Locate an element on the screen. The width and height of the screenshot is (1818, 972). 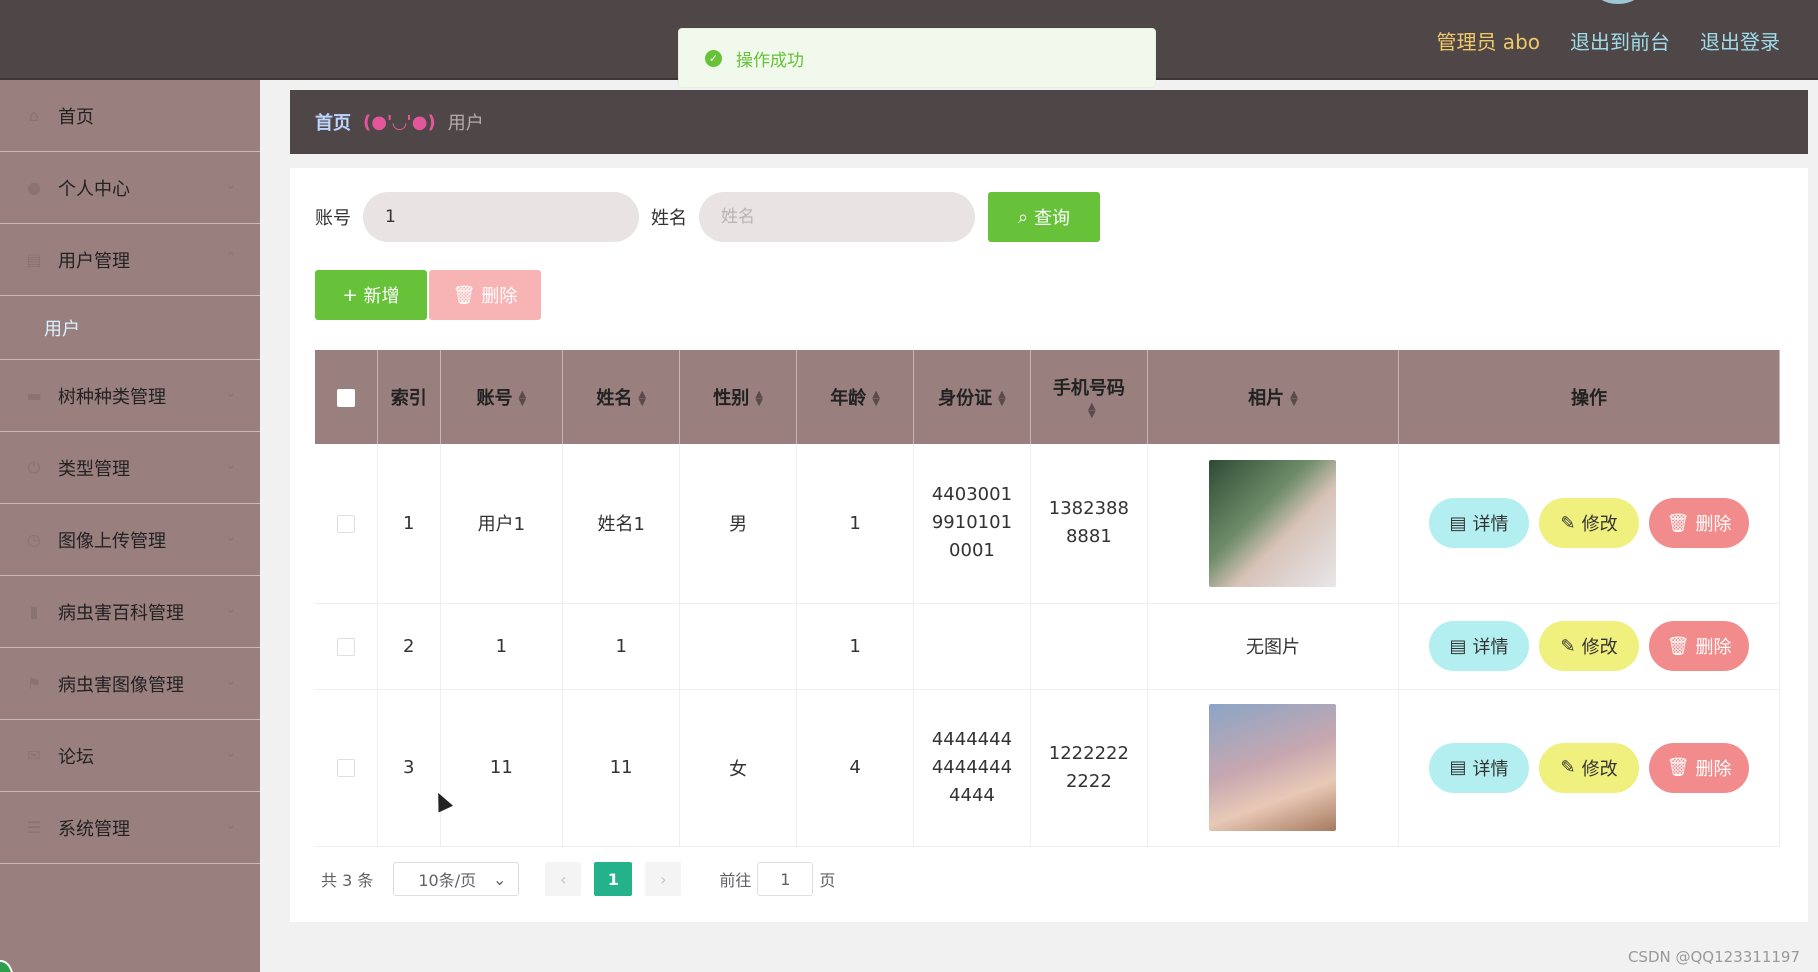
cell-name: 姓名1 is located at coordinates (621, 524).